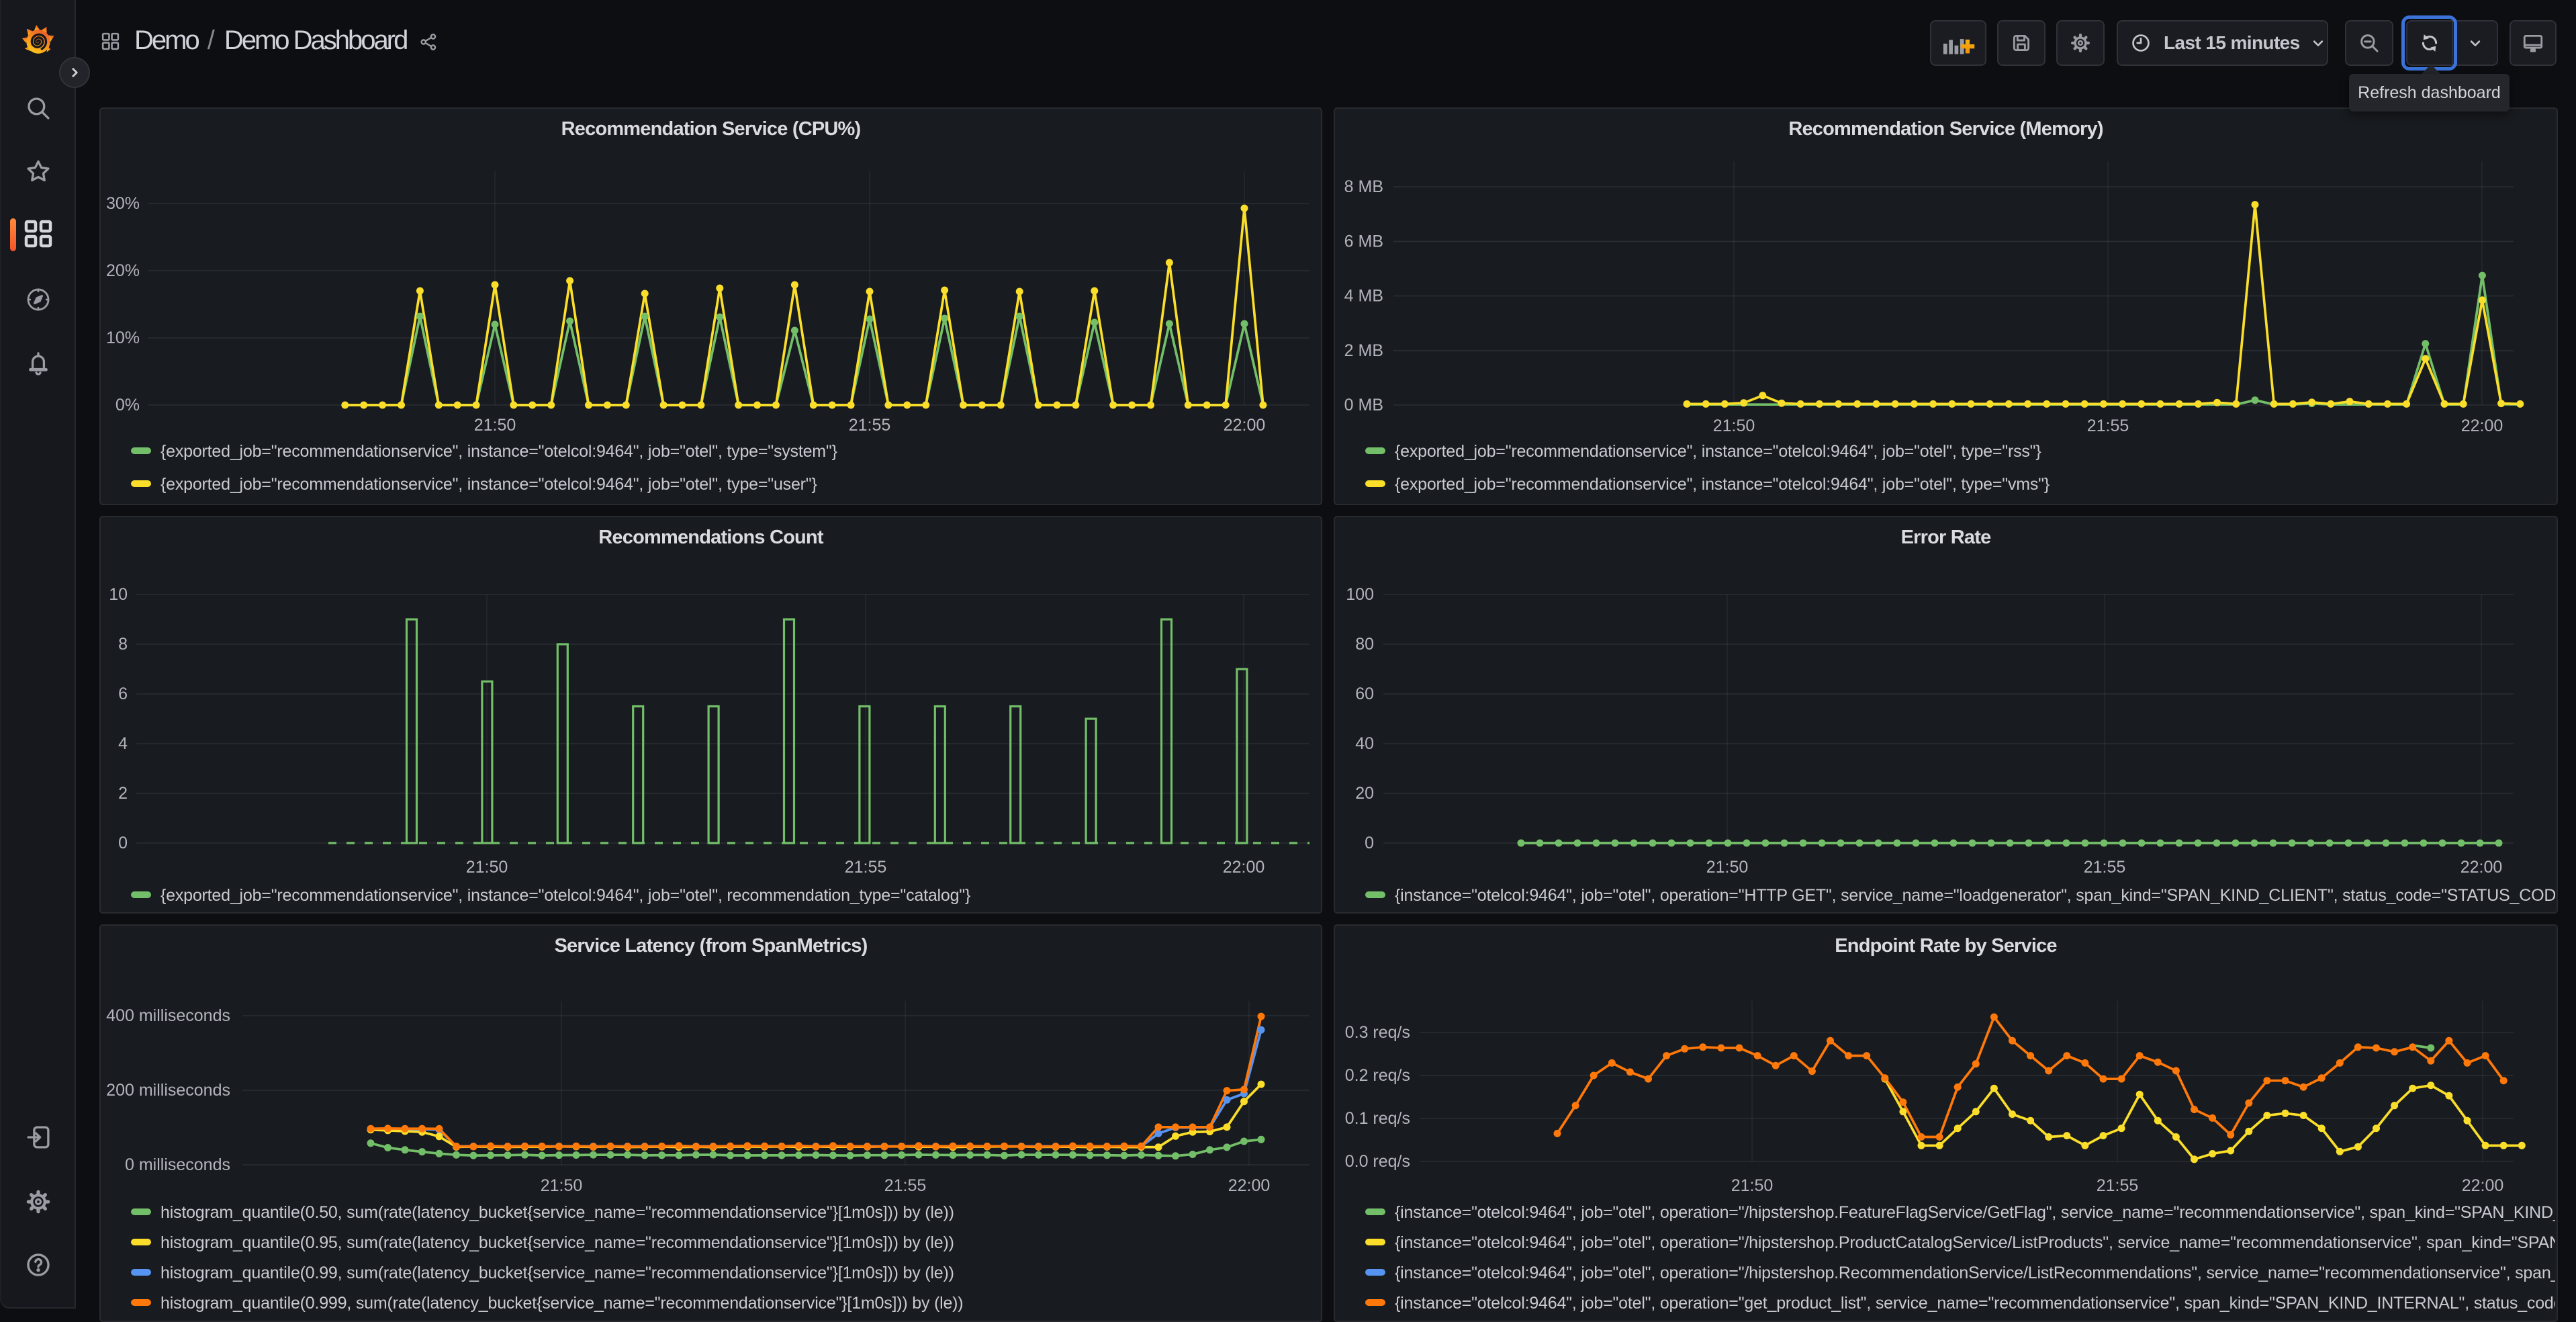 The width and height of the screenshot is (2576, 1322). Describe the element at coordinates (1377, 1075) in the screenshot. I see `svg-text: 0.2 req/s` at that location.